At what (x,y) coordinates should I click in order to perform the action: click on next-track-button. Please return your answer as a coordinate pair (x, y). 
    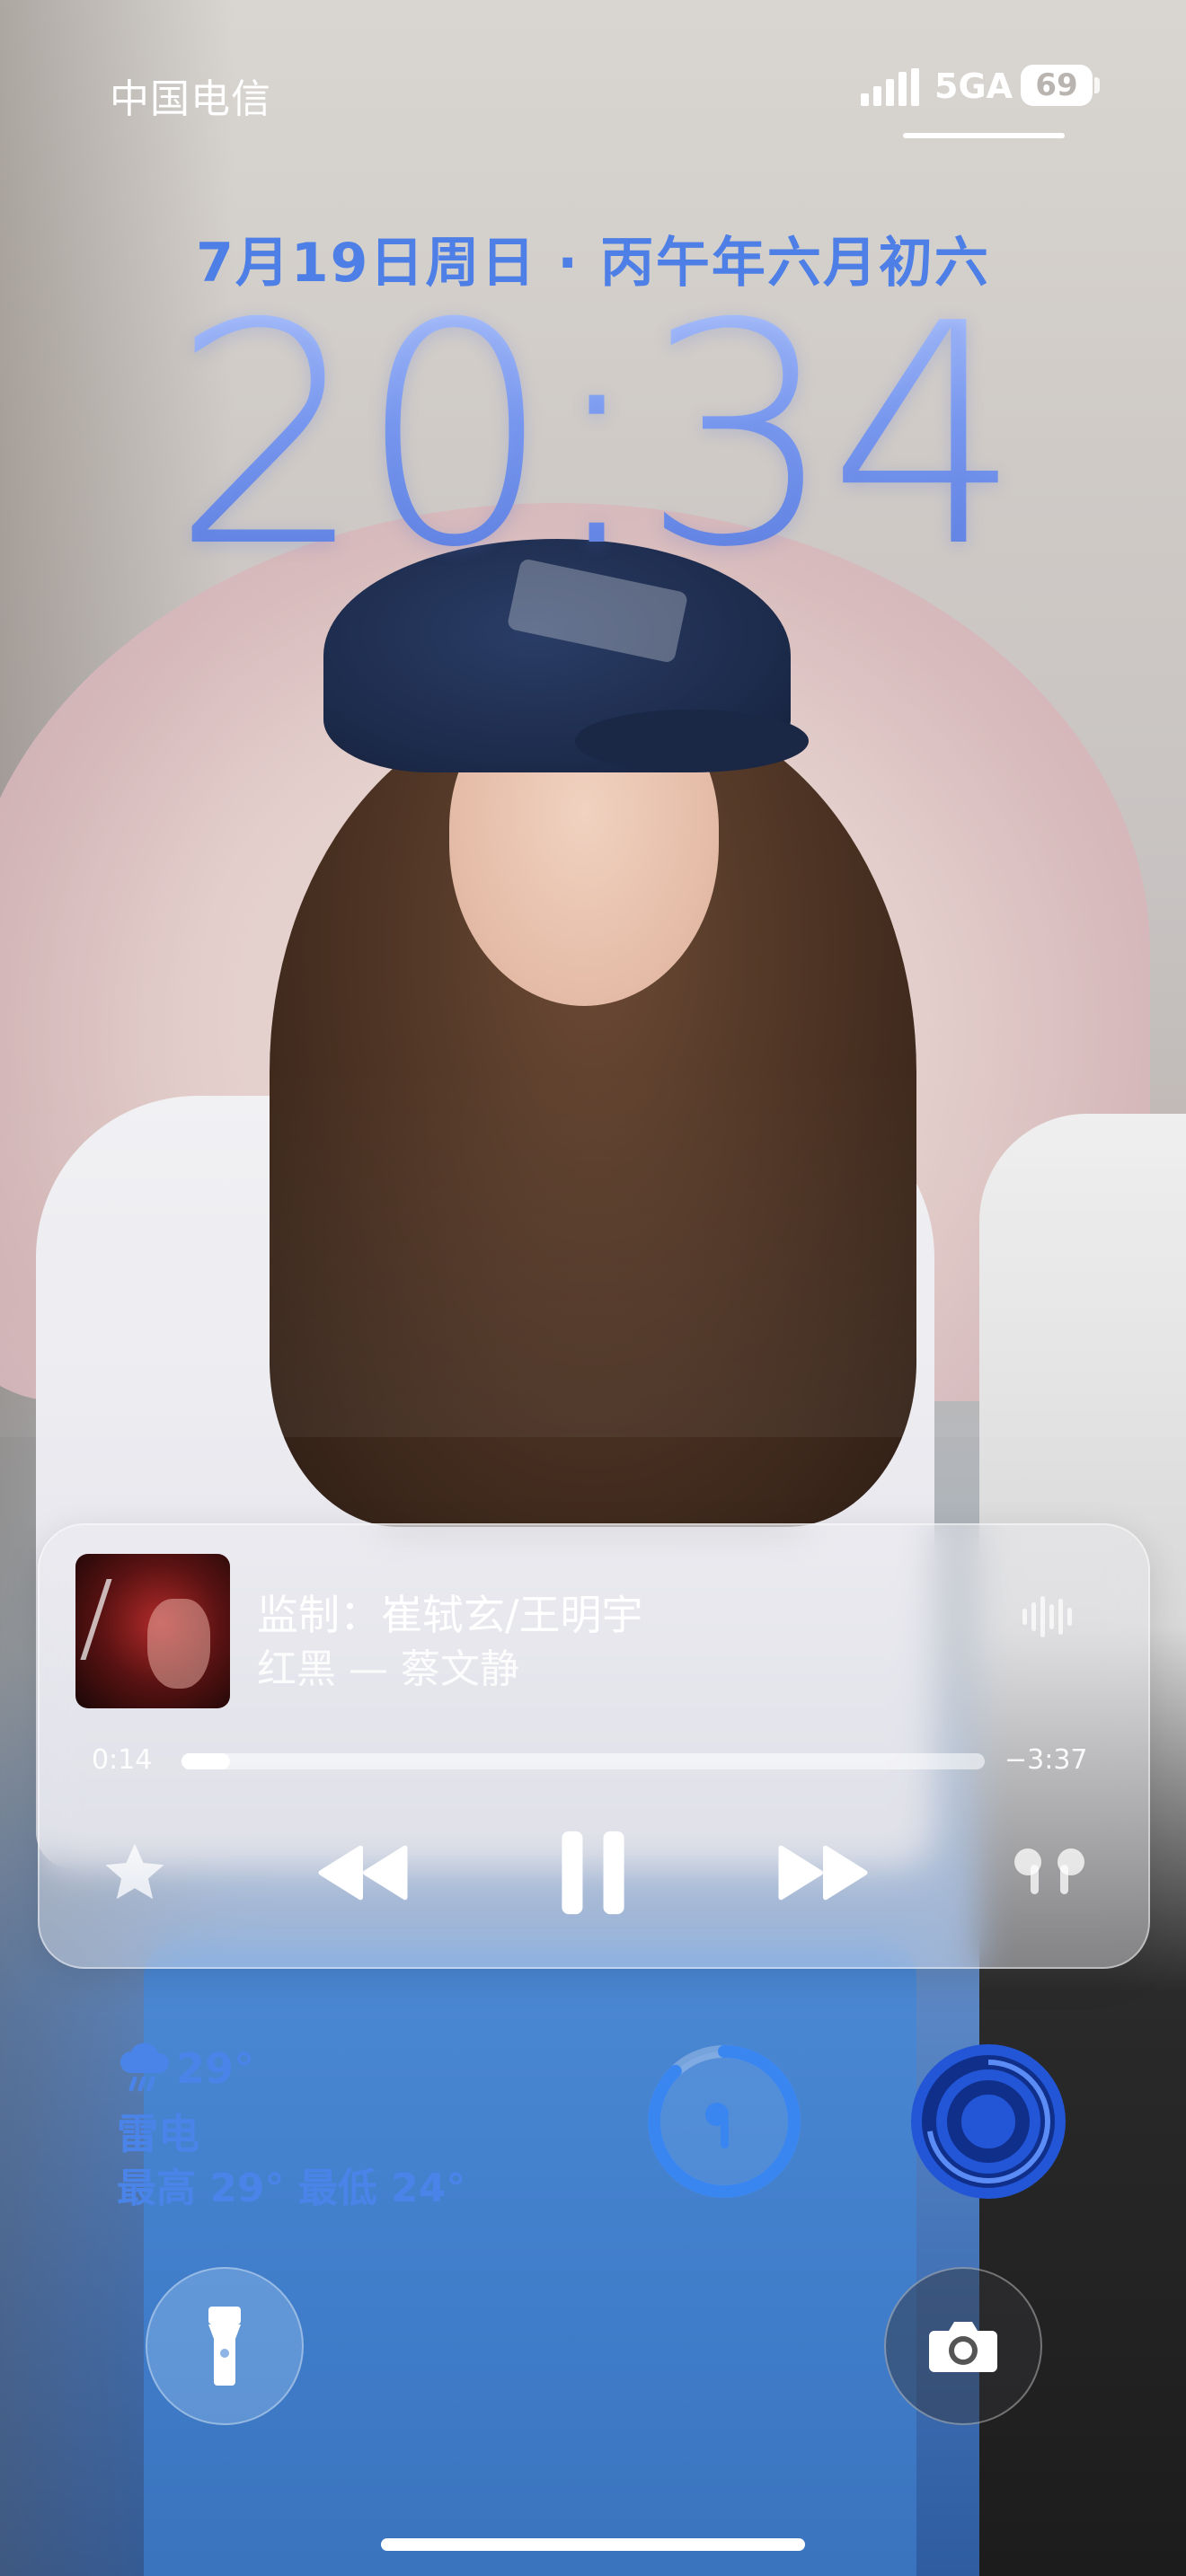
    Looking at the image, I should click on (823, 1872).